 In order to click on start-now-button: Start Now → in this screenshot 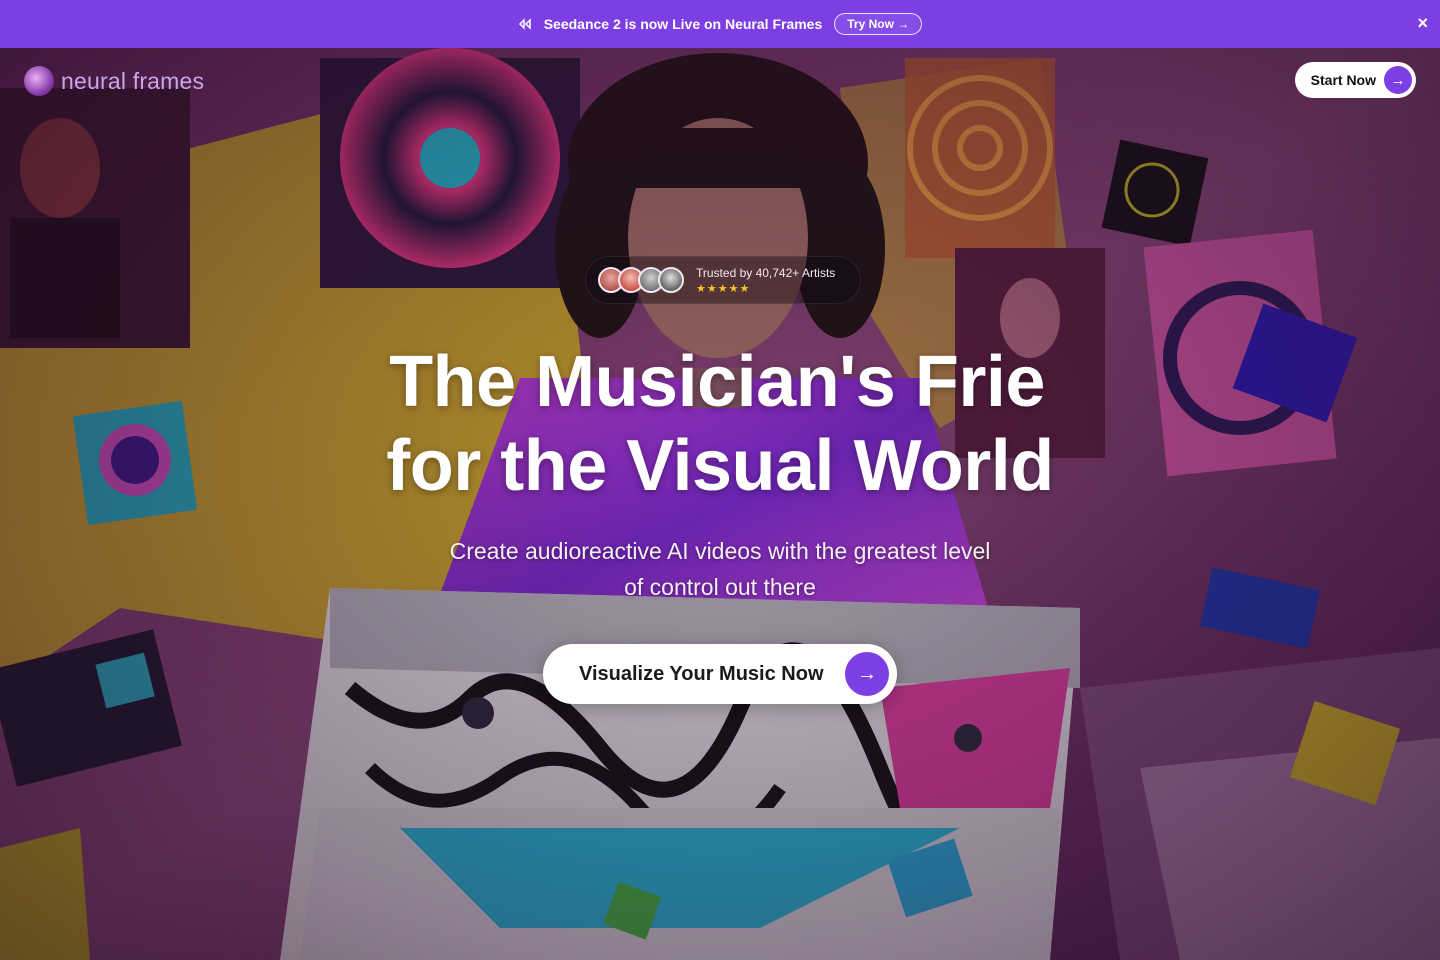, I will do `click(1355, 80)`.